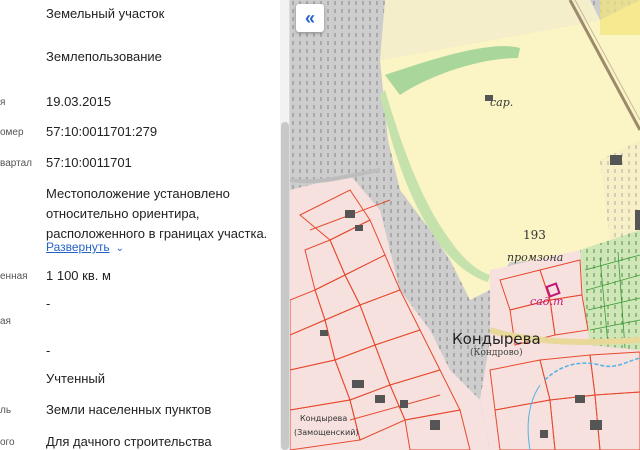 The image size is (640, 450). I want to click on date-value: 19.03.2015, so click(79, 101).